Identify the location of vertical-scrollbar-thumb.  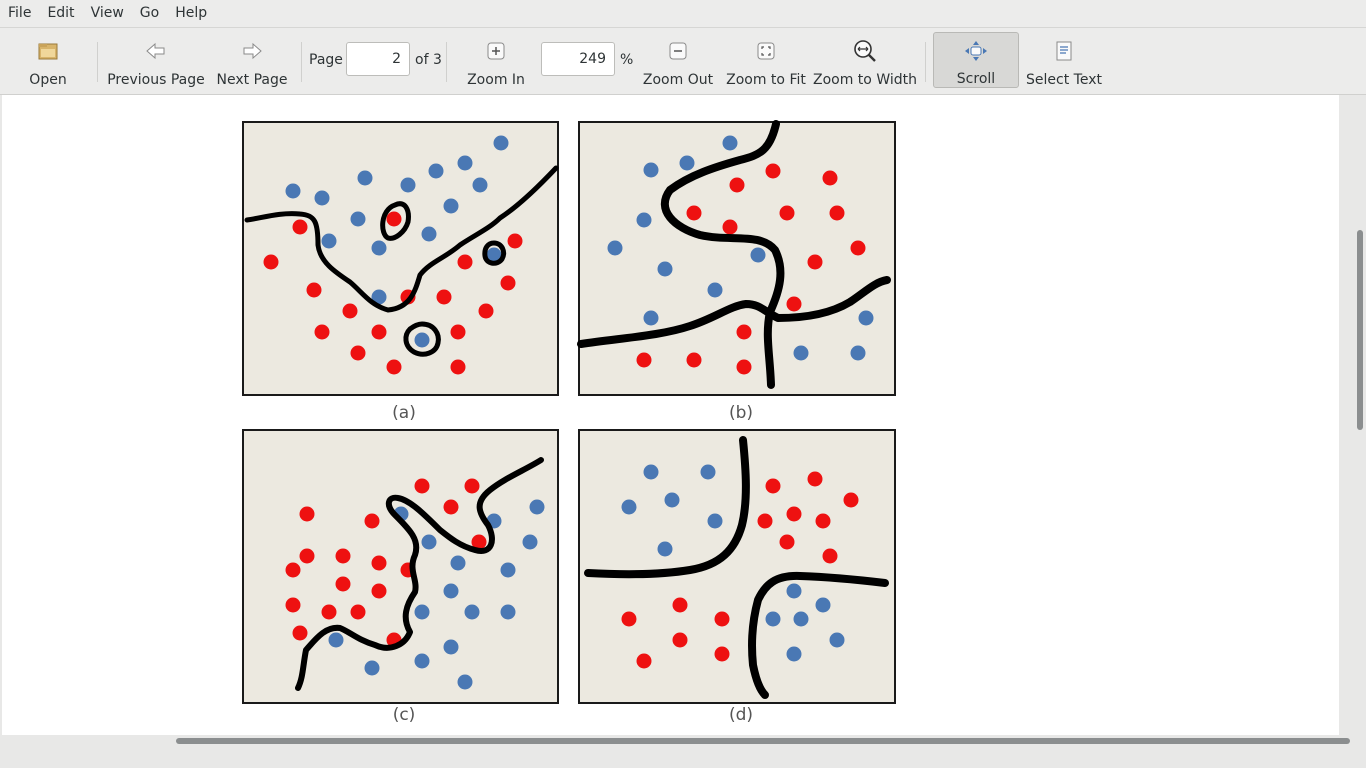
(1360, 330).